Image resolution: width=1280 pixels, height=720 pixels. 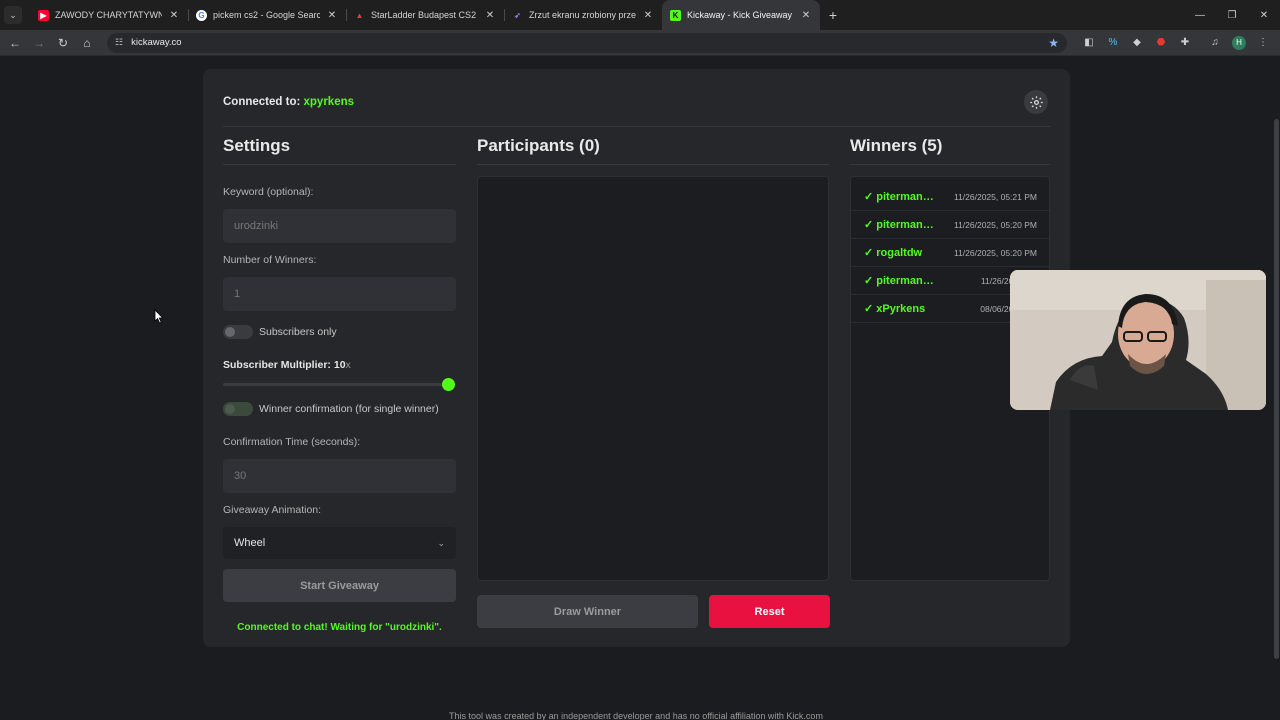 What do you see at coordinates (896, 145) in the screenshot?
I see `winners-title: Winners (5)` at bounding box center [896, 145].